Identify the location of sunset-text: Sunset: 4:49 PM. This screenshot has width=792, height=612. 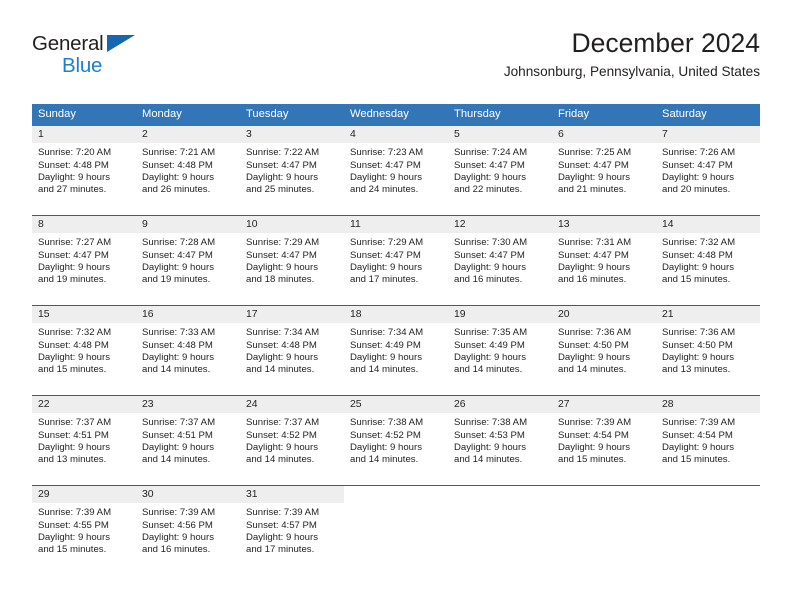
(385, 345).